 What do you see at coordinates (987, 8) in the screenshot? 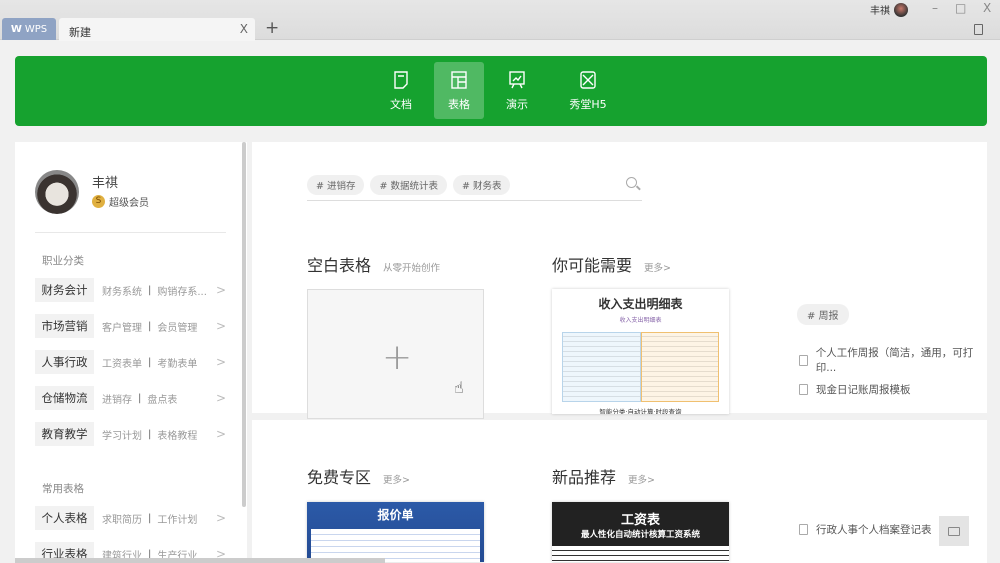
I see `close-window-button: X` at bounding box center [987, 8].